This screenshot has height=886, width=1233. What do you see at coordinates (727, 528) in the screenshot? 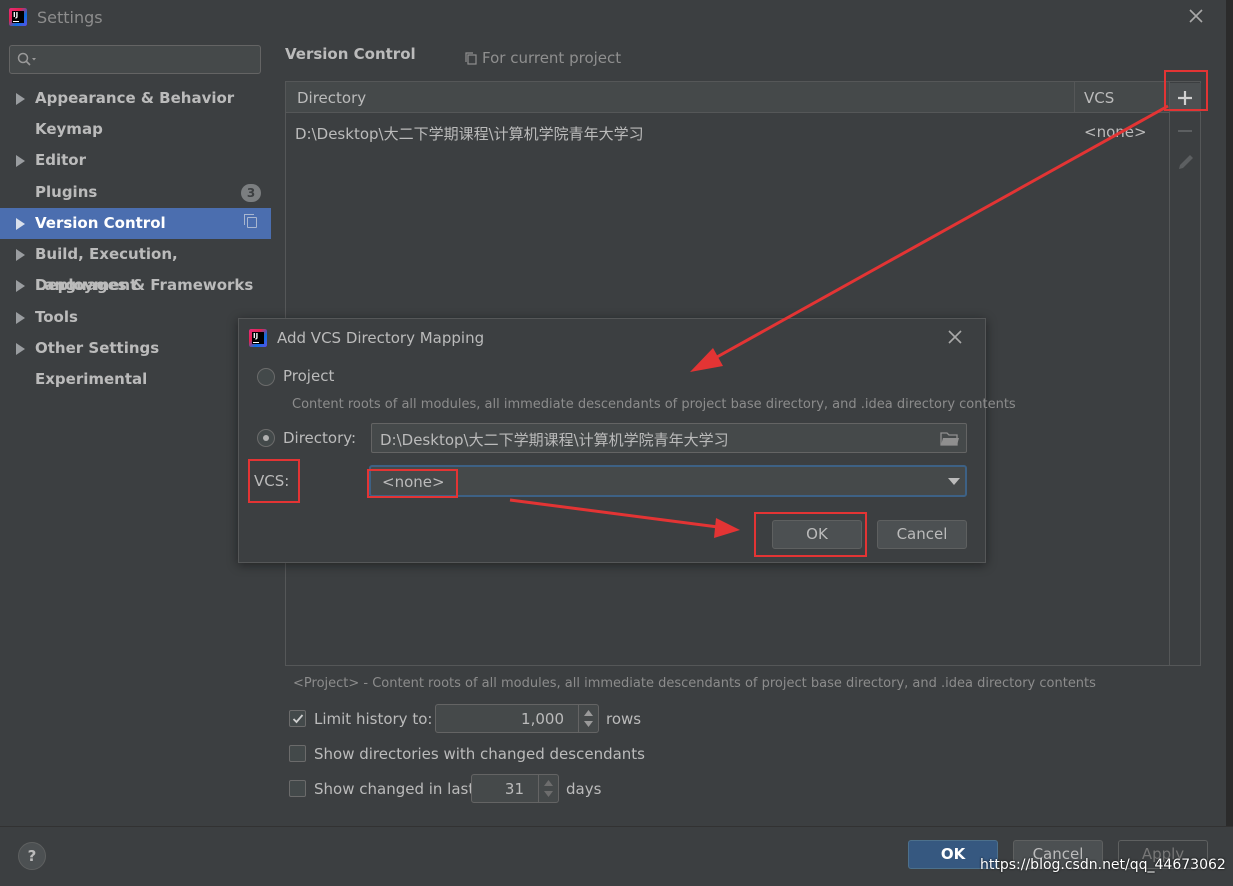
I see `annotation-arrowhead-vcs-to-ok` at bounding box center [727, 528].